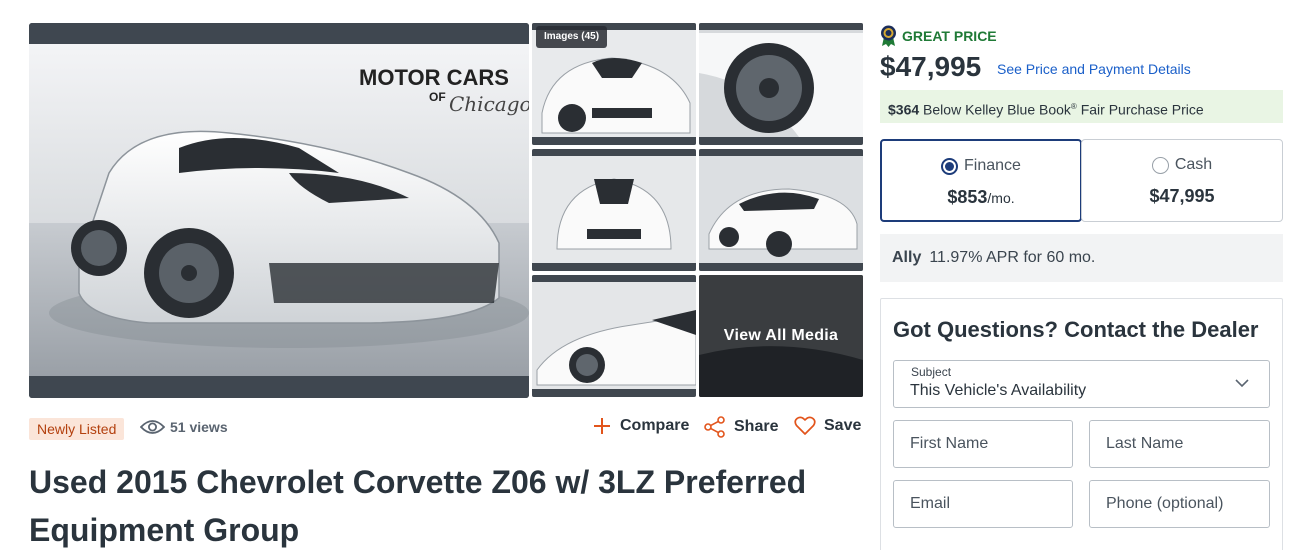 This screenshot has height=550, width=1292. What do you see at coordinates (931, 372) in the screenshot?
I see `subject-label: Subject` at bounding box center [931, 372].